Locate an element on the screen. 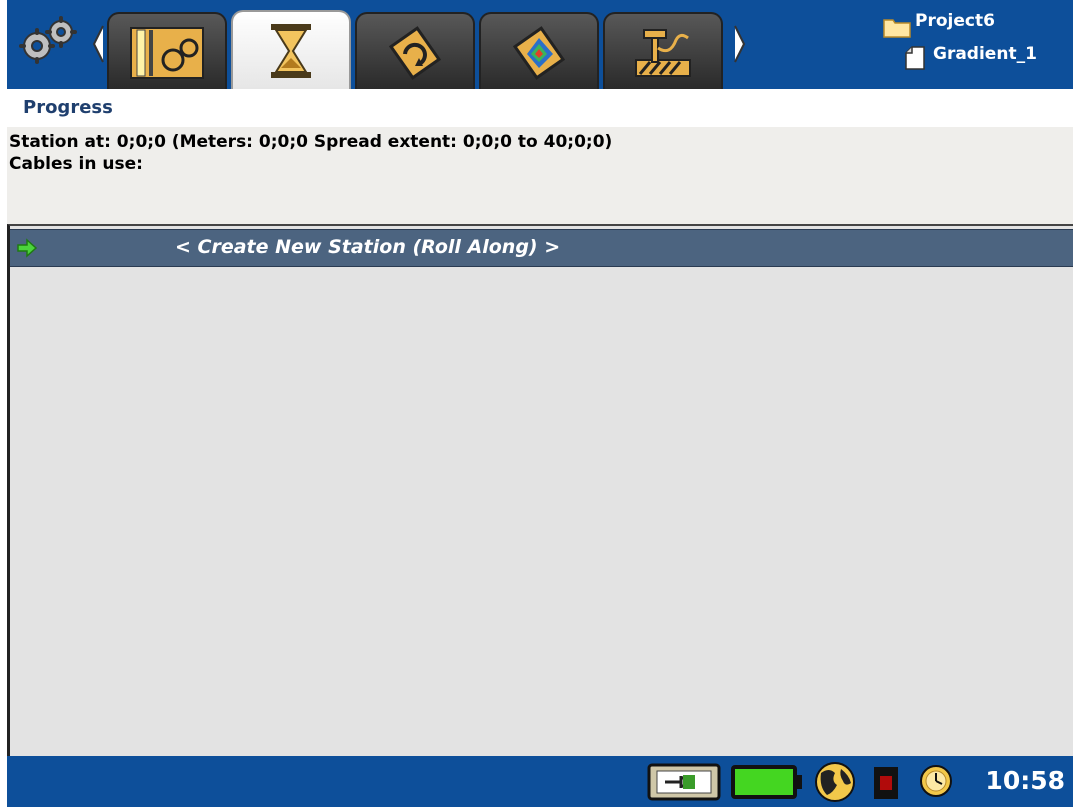  battery-icon is located at coordinates (766, 783).